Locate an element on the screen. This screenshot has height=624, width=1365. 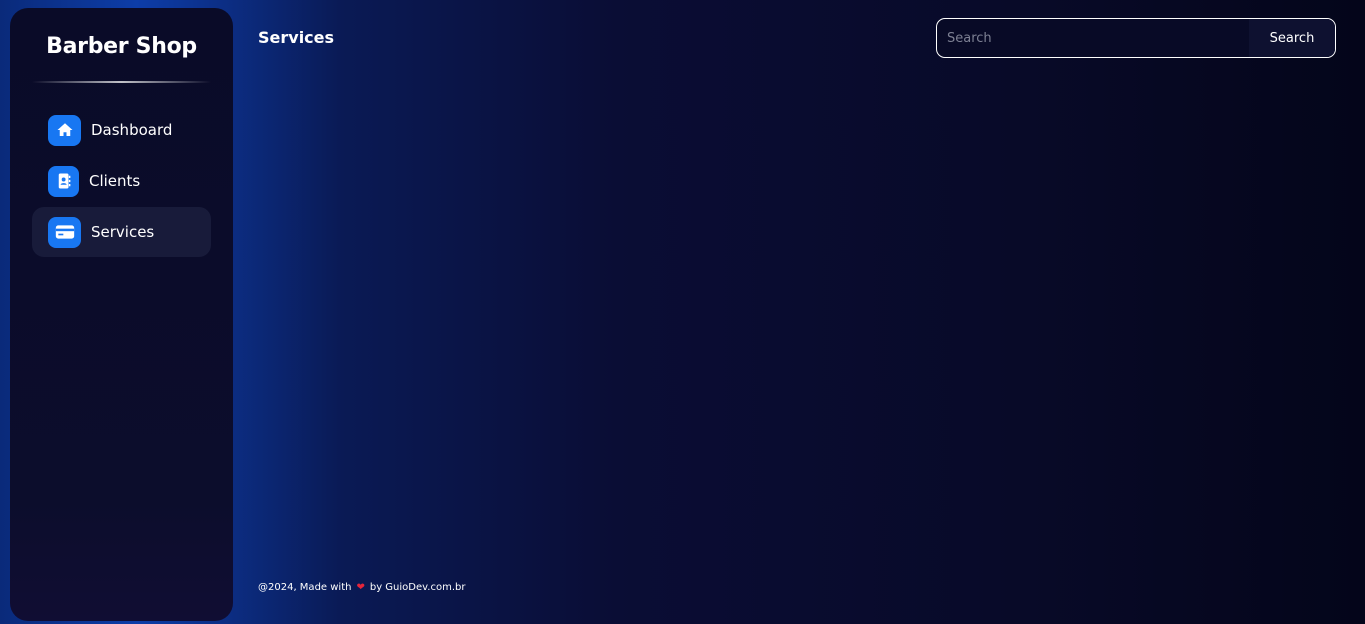
contacts-book-icon is located at coordinates (63, 181).